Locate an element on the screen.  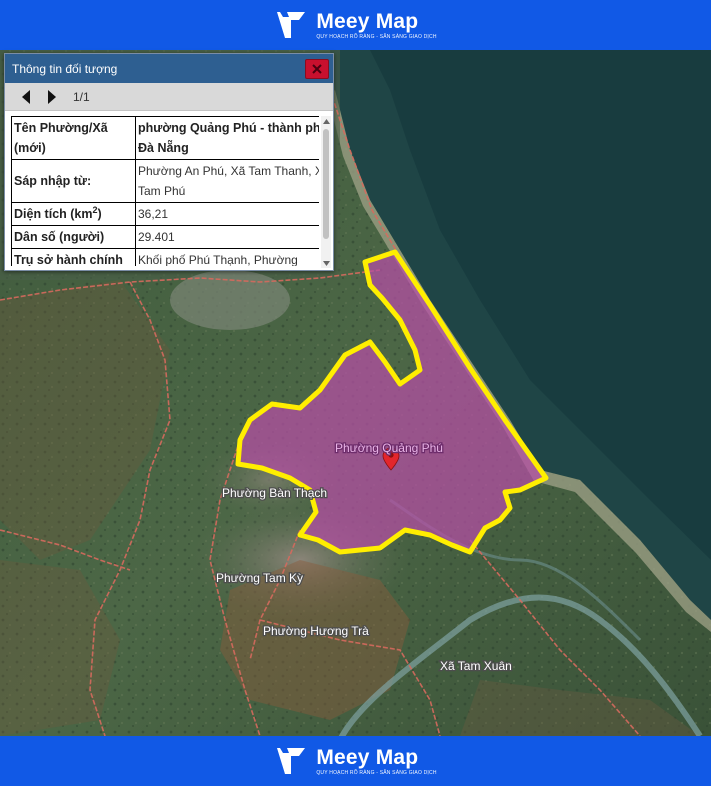
panel-scrollbar is located at coordinates (326, 192).